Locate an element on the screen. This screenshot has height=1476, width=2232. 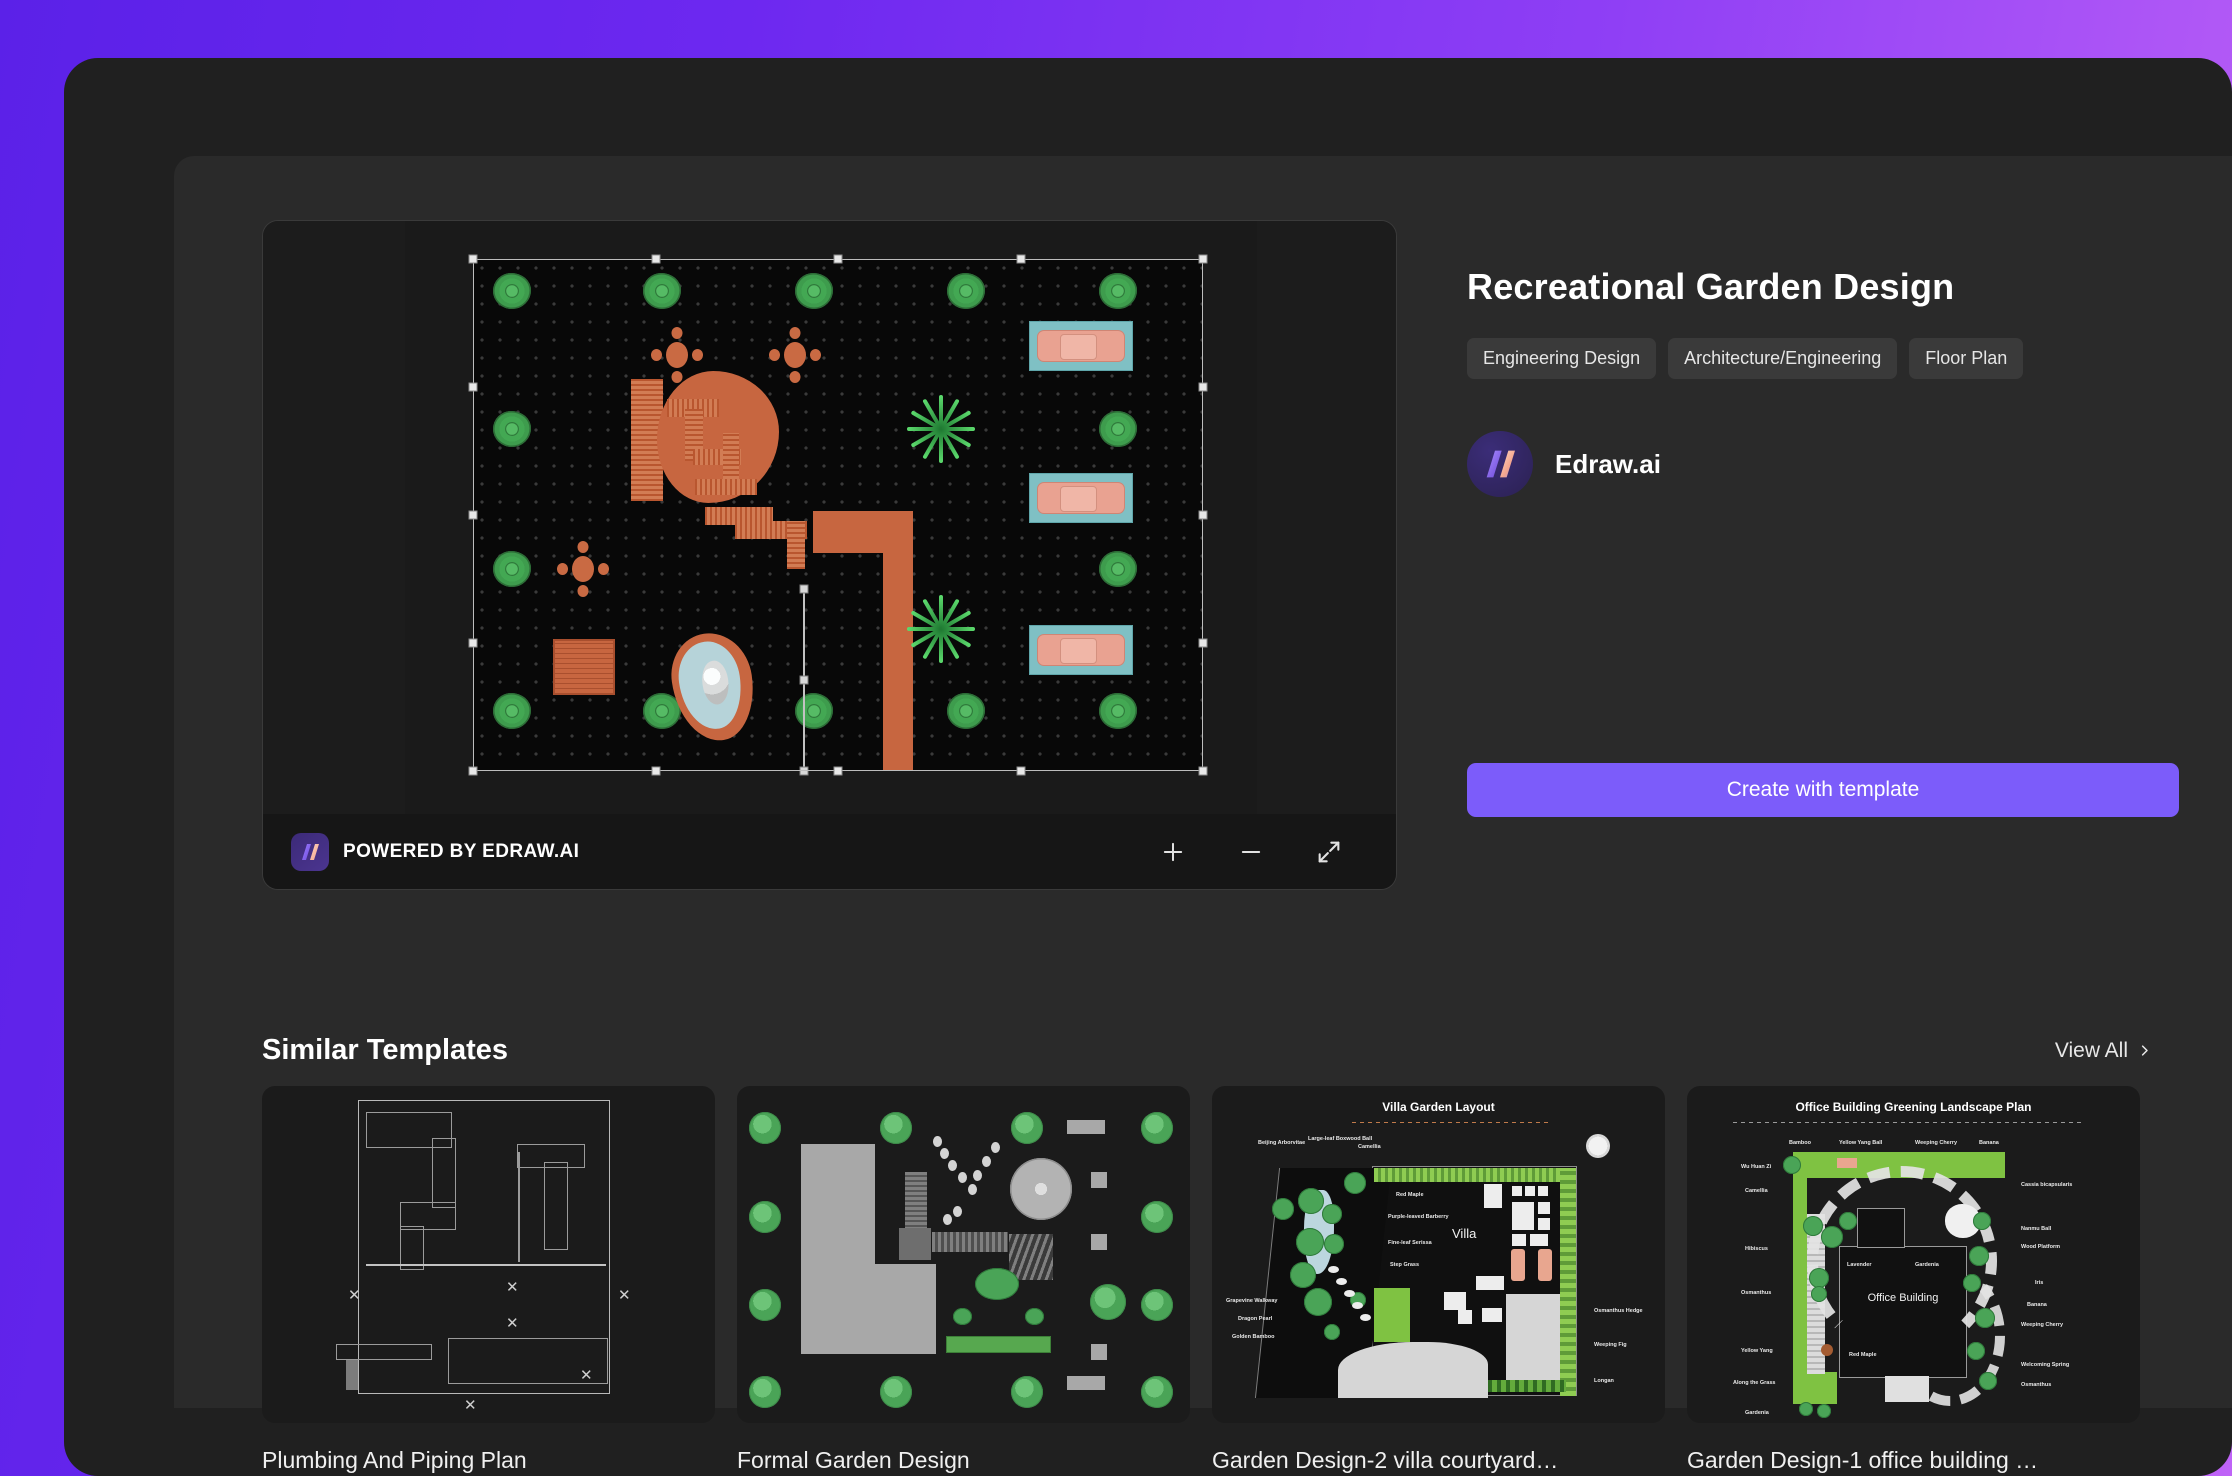
create-with-template-button: Create with template is located at coordinates (1823, 790).